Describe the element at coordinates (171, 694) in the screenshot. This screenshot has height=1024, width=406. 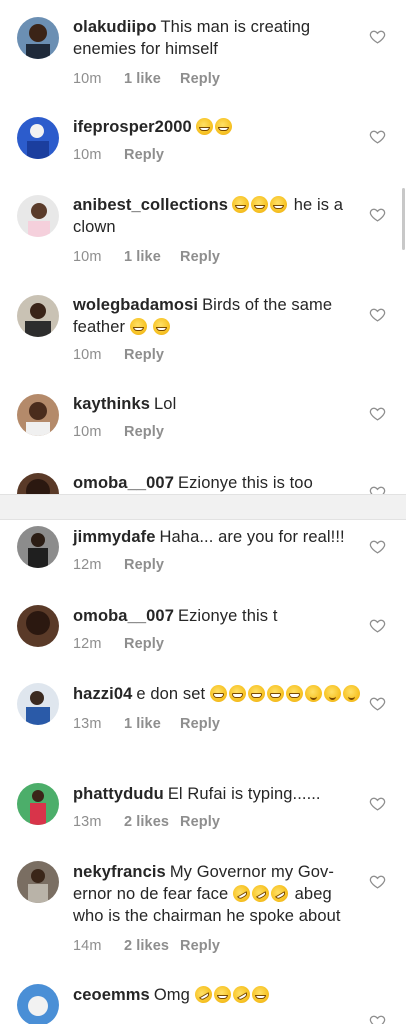
I see `comment-text: e don set` at that location.